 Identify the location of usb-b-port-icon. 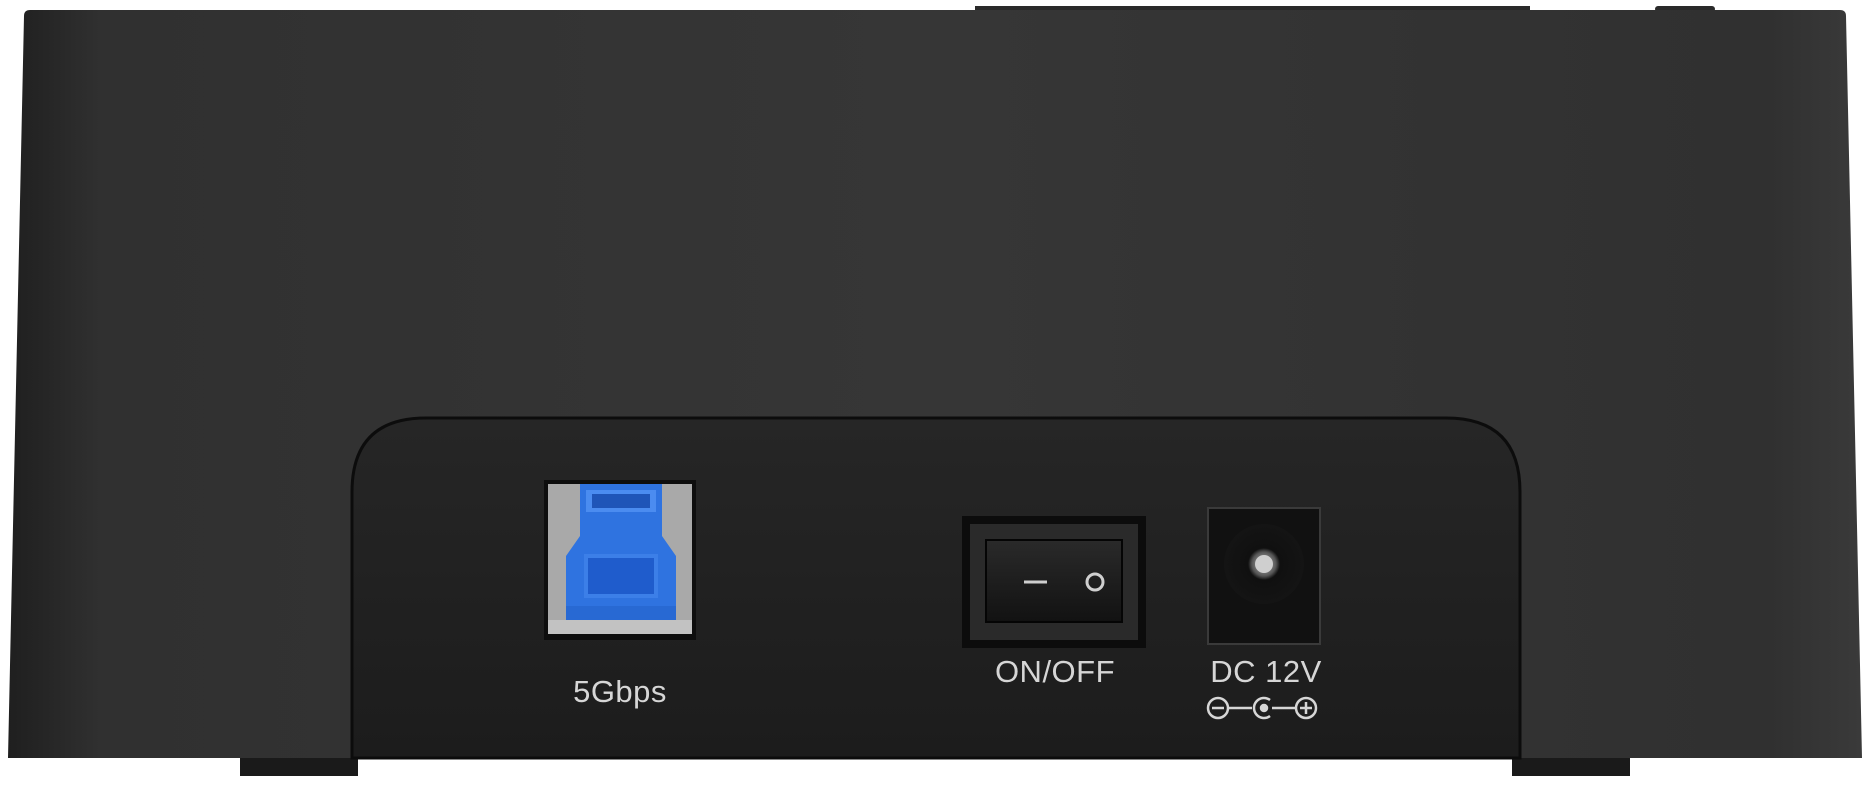
(620, 560).